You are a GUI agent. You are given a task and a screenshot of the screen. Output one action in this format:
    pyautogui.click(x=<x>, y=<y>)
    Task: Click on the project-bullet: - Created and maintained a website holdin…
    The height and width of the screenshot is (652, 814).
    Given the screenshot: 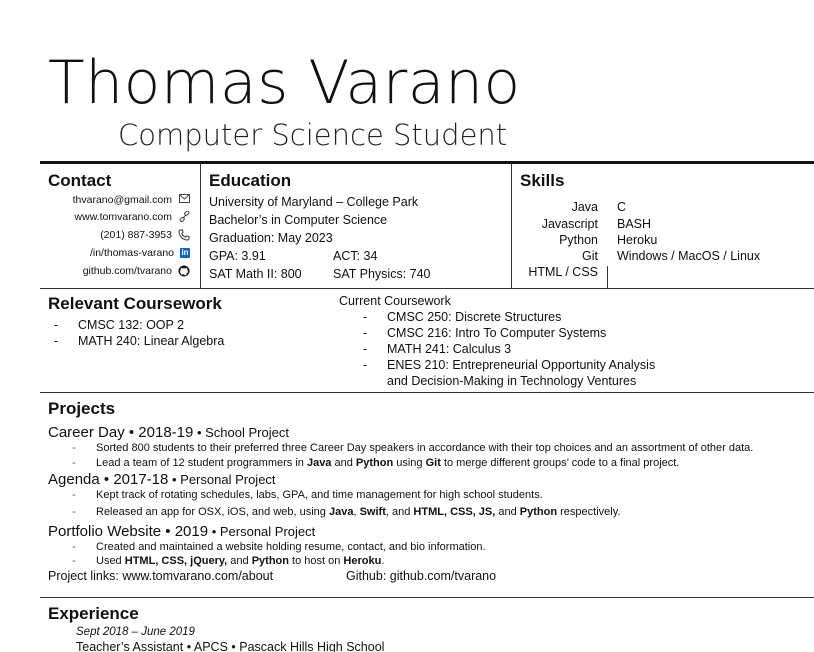 What is the action you would take?
    pyautogui.click(x=279, y=547)
    